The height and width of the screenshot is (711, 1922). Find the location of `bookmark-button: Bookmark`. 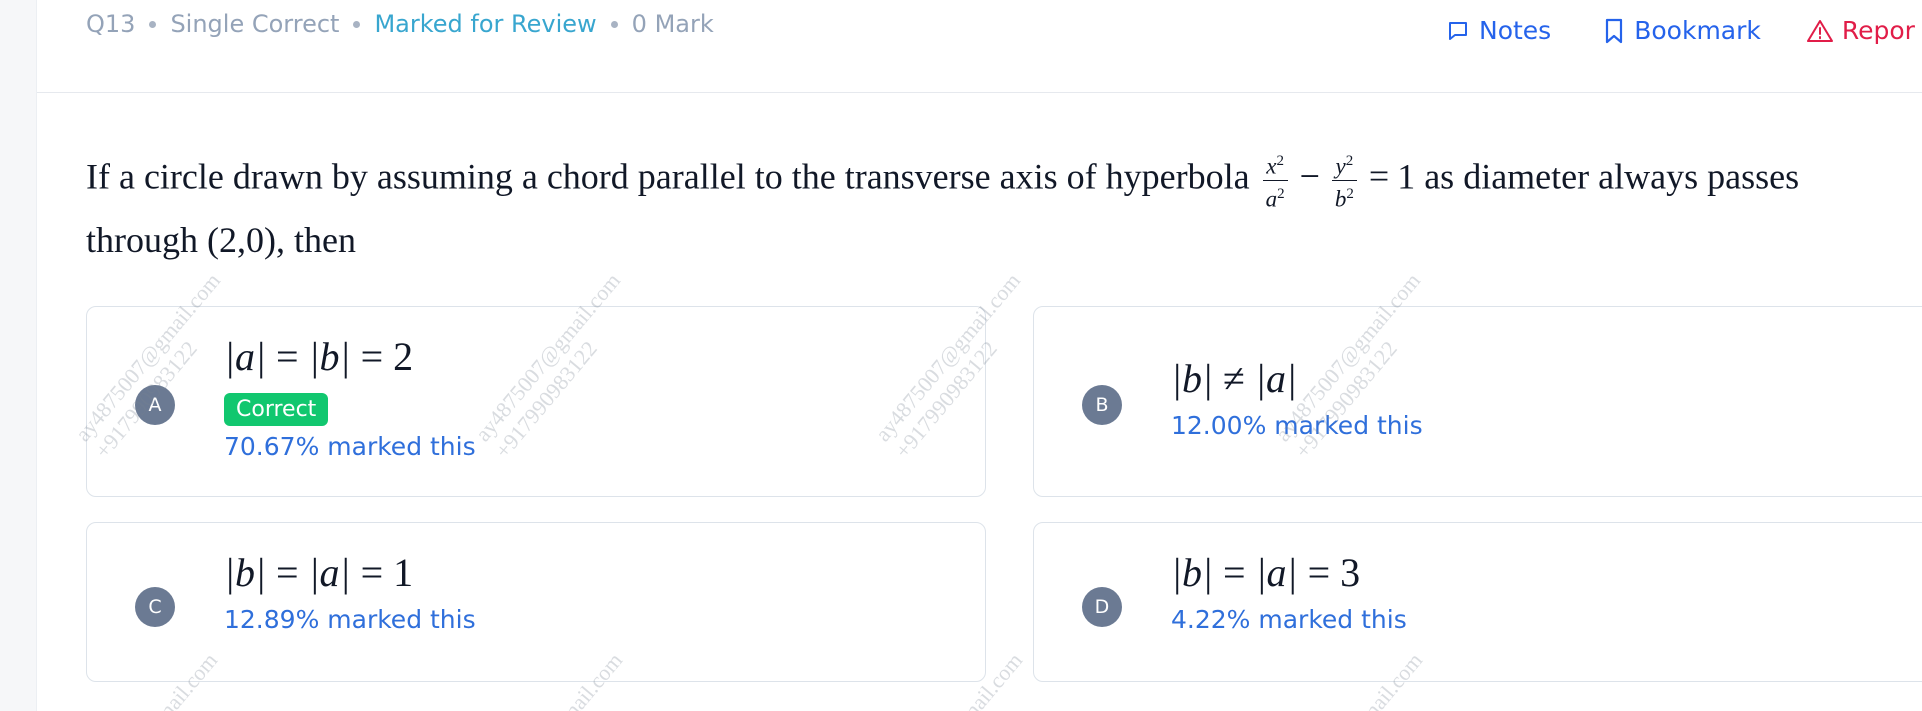

bookmark-button: Bookmark is located at coordinates (1682, 30).